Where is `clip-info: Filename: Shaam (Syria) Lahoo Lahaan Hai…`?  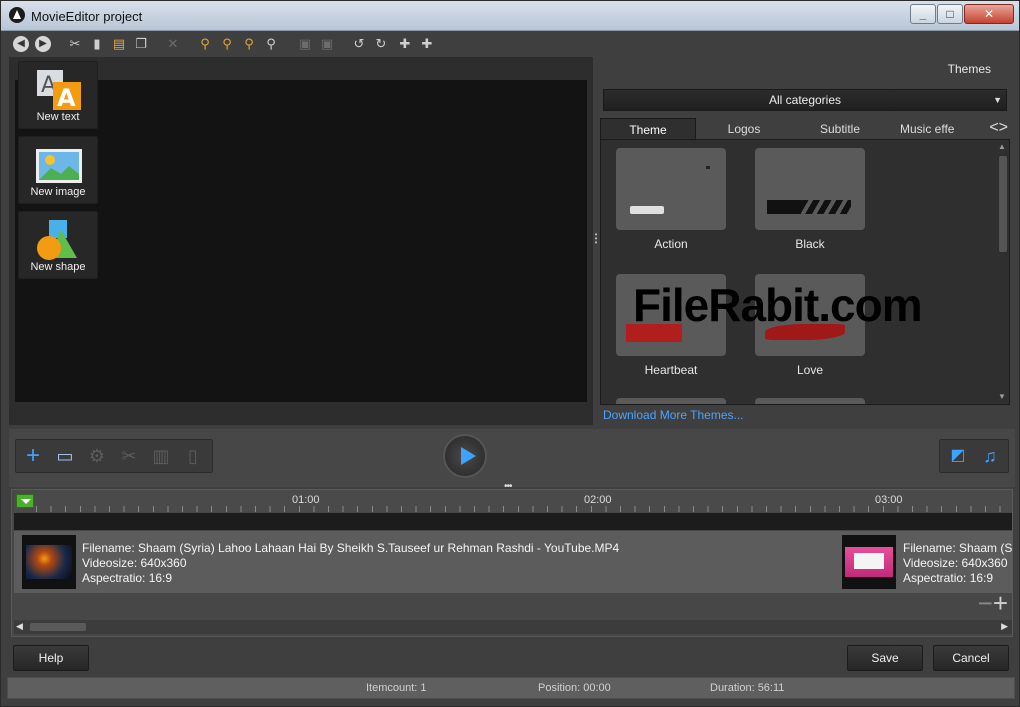 clip-info: Filename: Shaam (Syria) Lahoo Lahaan Hai… is located at coordinates (350, 563).